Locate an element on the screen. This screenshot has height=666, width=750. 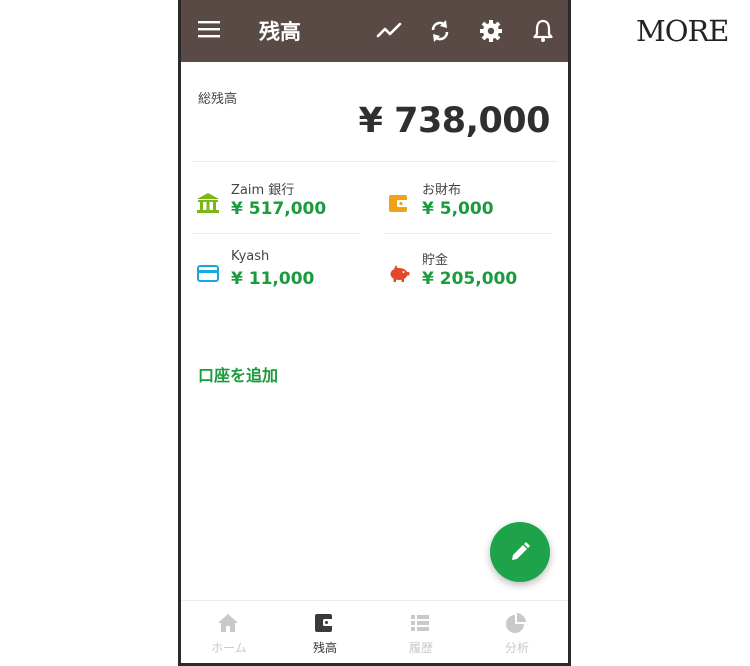
bell-icon is located at coordinates (543, 31).